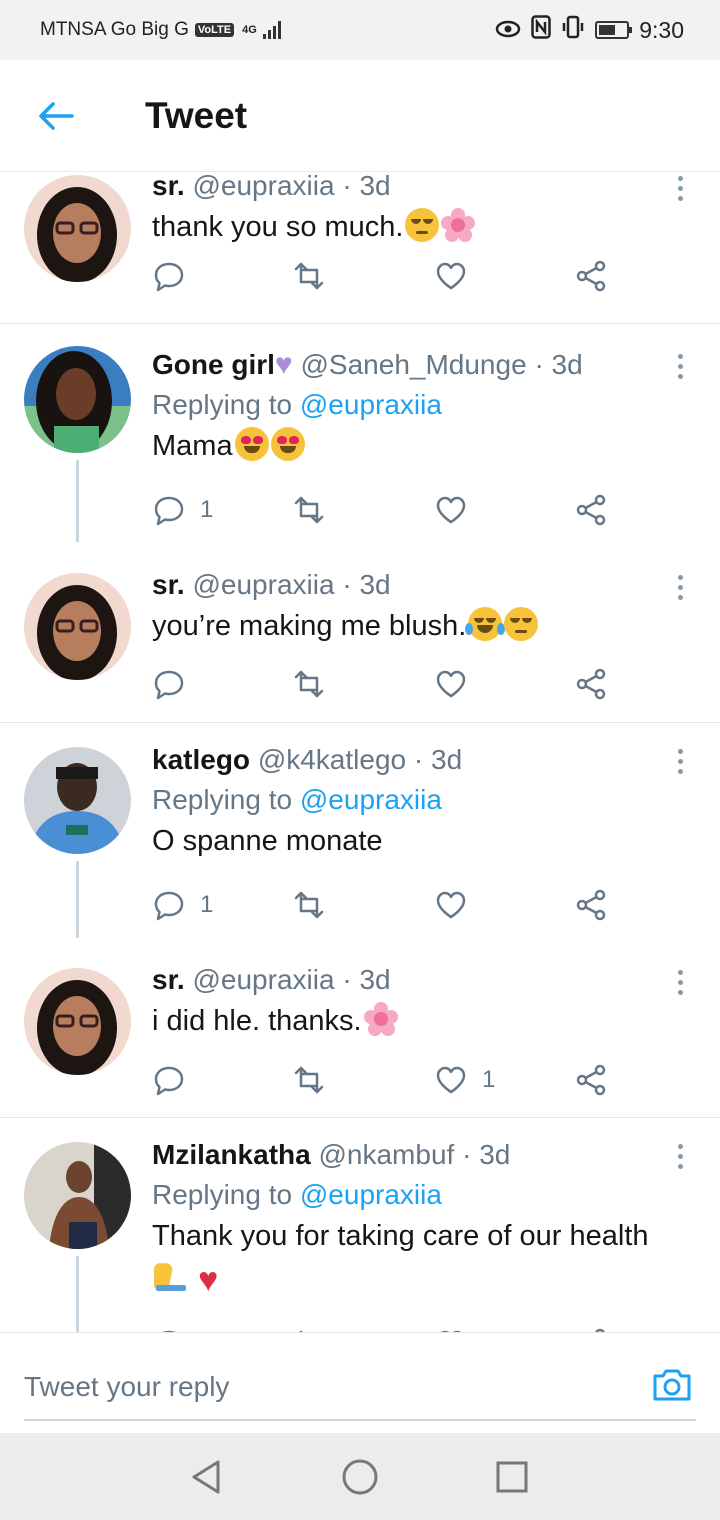  I want to click on triangle-back-icon, so click(206, 1477).